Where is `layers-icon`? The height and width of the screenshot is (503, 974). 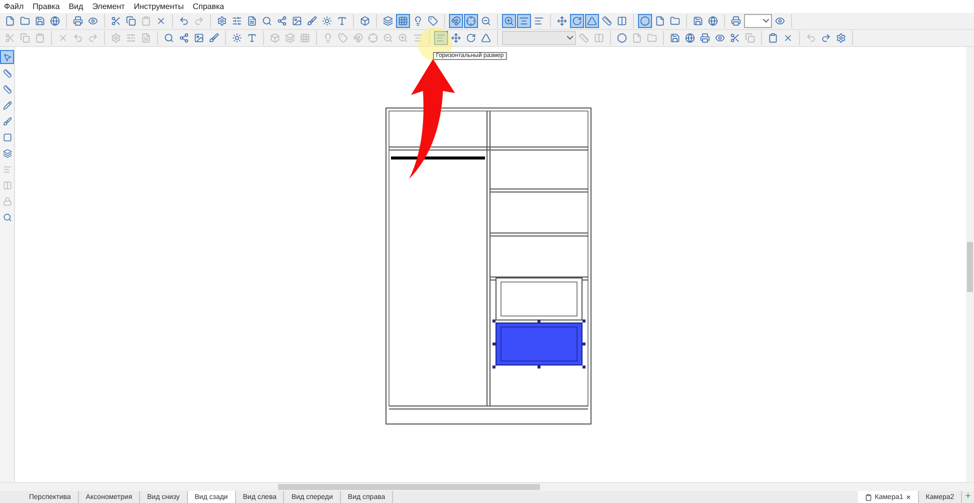
layers-icon is located at coordinates (388, 21).